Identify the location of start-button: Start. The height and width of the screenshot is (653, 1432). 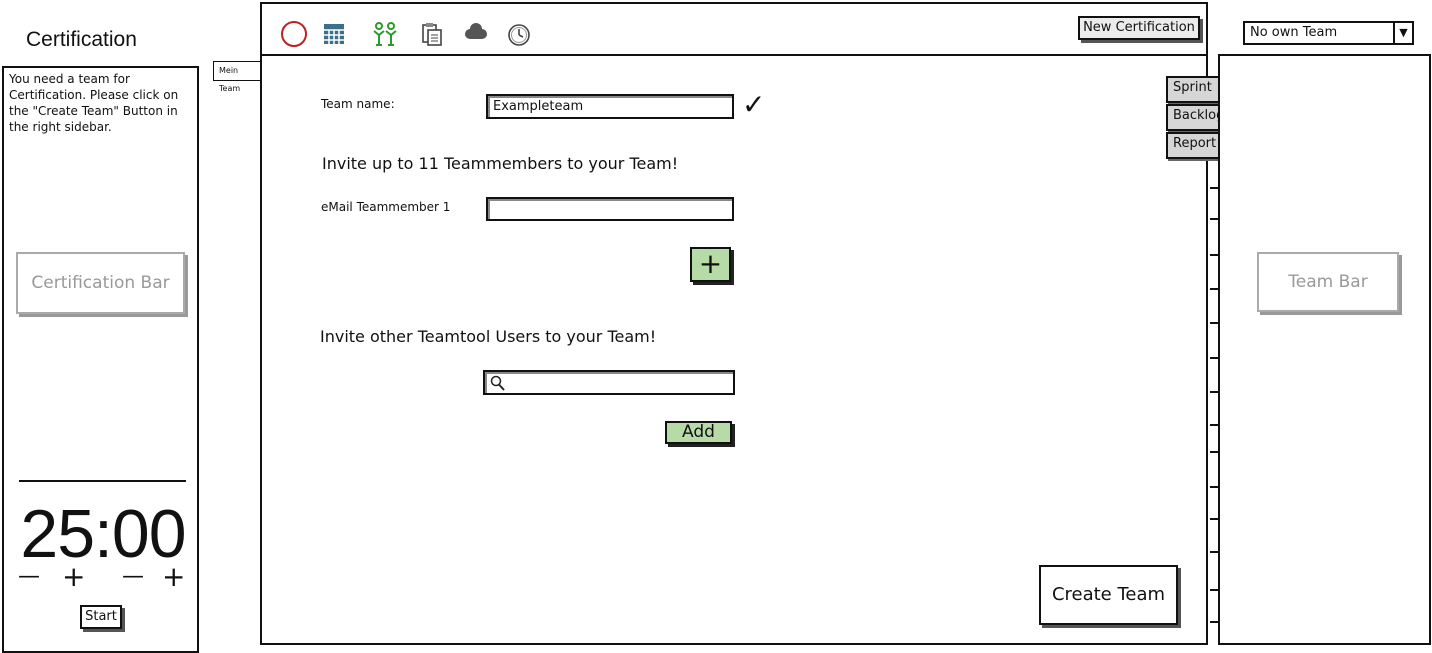
(101, 617).